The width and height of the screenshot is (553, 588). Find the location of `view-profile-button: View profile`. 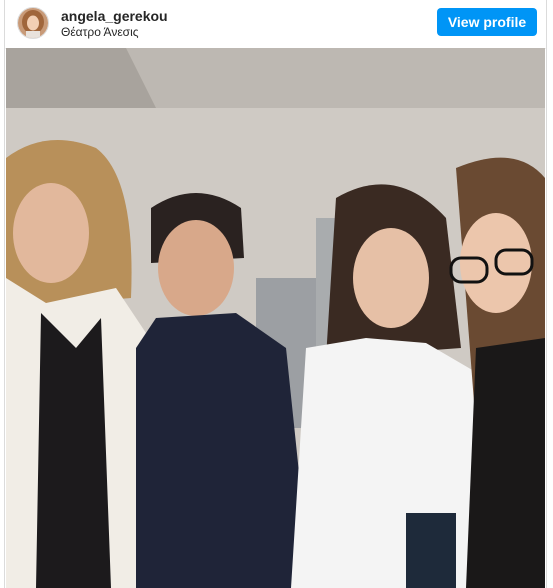

view-profile-button: View profile is located at coordinates (487, 22).